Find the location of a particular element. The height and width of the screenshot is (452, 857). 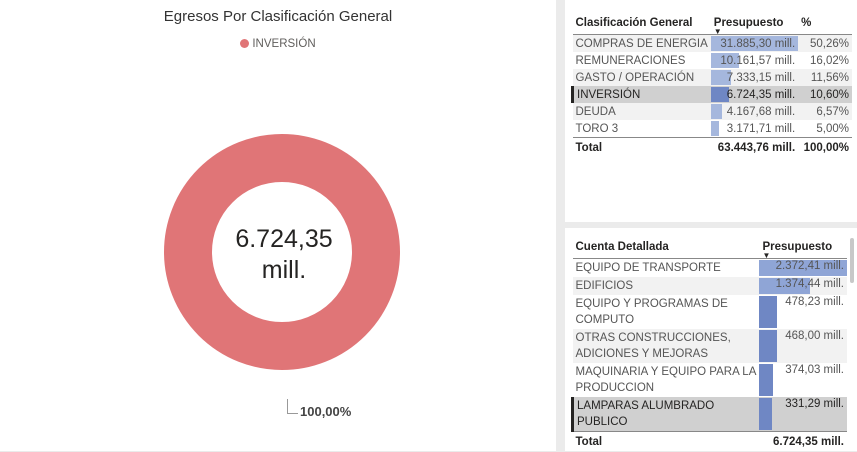

row-percent: 10,60% is located at coordinates (825, 94).